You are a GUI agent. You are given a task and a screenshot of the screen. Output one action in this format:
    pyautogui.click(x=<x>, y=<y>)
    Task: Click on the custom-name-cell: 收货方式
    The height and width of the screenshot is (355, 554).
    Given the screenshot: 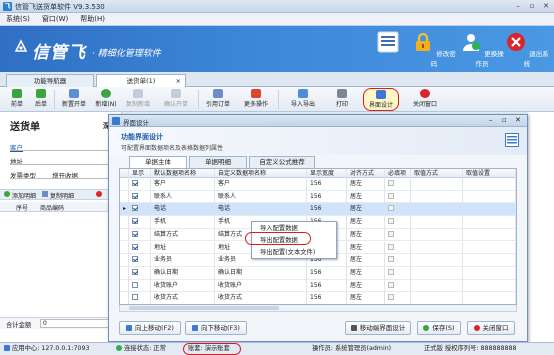 What is the action you would take?
    pyautogui.click(x=261, y=298)
    